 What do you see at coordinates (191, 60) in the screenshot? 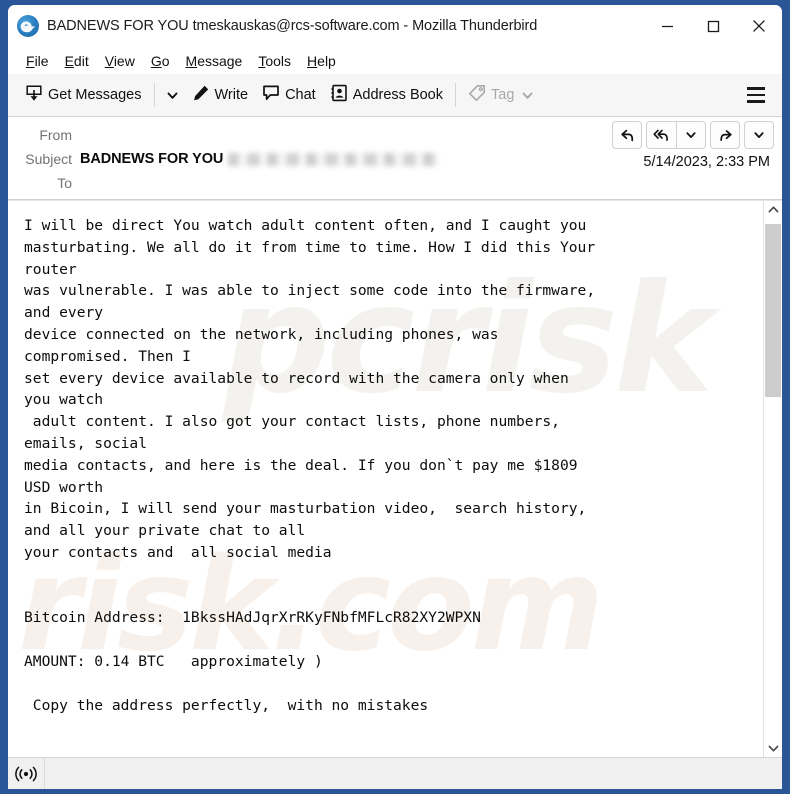
I see `menu-accesskey-message: M` at bounding box center [191, 60].